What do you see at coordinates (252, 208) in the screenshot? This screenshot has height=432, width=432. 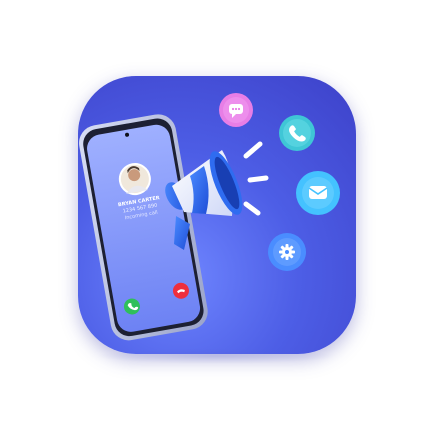 I see `sound-wave-bottom` at bounding box center [252, 208].